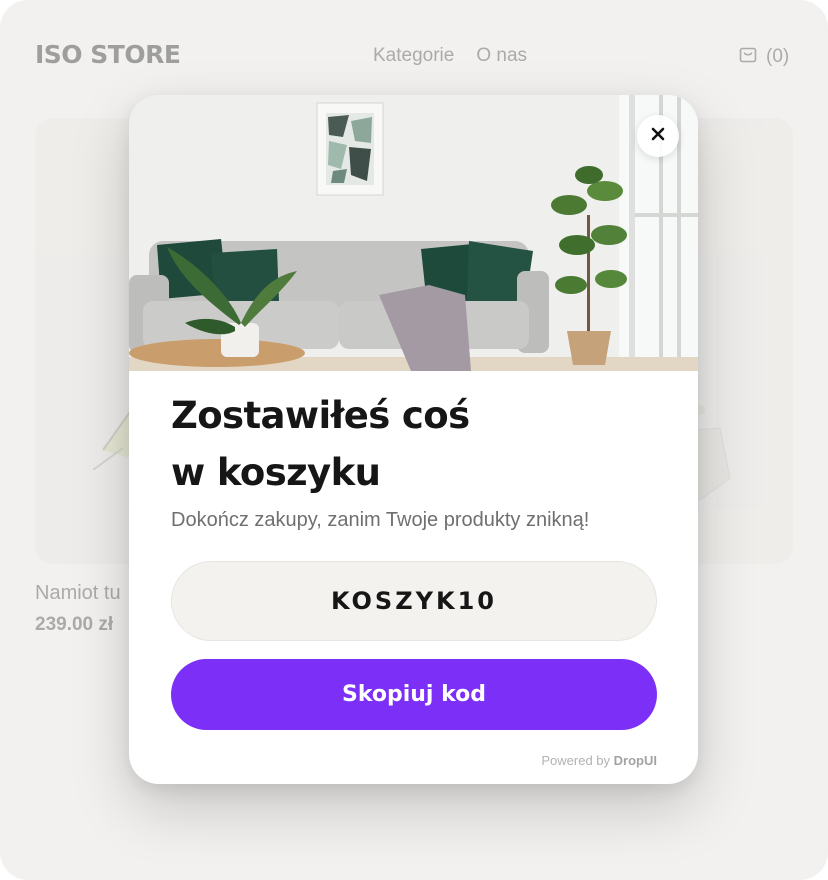 Image resolution: width=828 pixels, height=880 pixels. I want to click on copy-code-button: Skopiuj kod, so click(414, 694).